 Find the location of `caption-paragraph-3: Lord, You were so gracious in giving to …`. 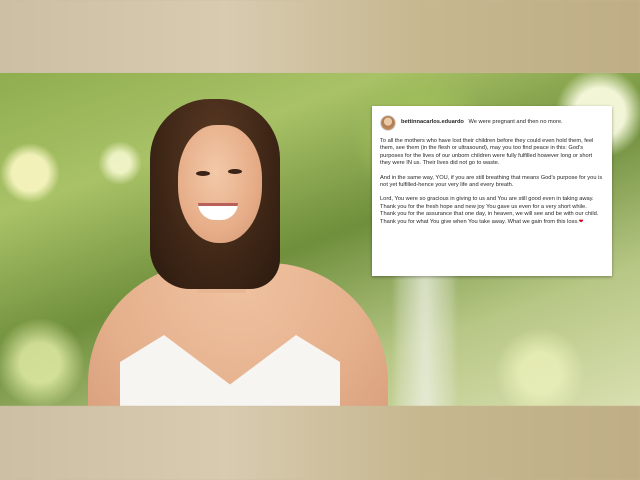

caption-paragraph-3: Lord, You were so gracious in giving to … is located at coordinates (492, 211).